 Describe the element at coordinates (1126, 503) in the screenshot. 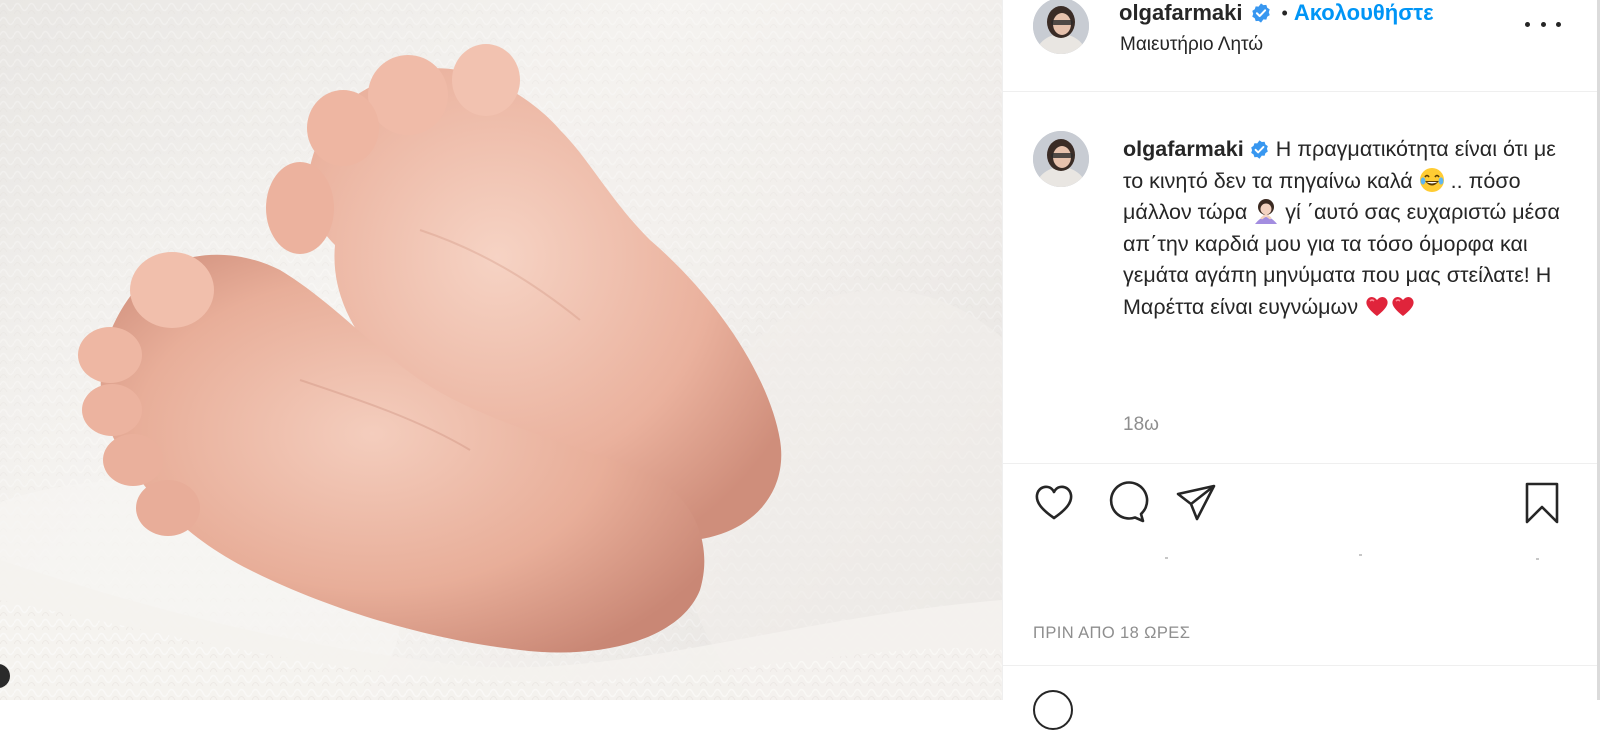

I see `comment-bubble-icon` at that location.